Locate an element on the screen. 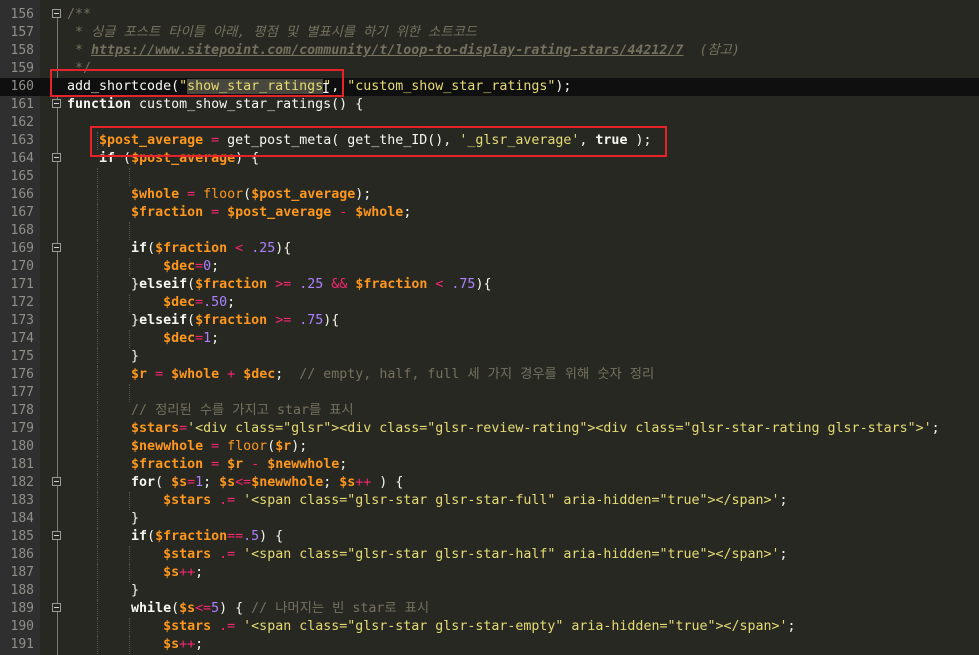  code-text: for( $s=1; $s<=$newwhole; $s++ ) { is located at coordinates (235, 483).